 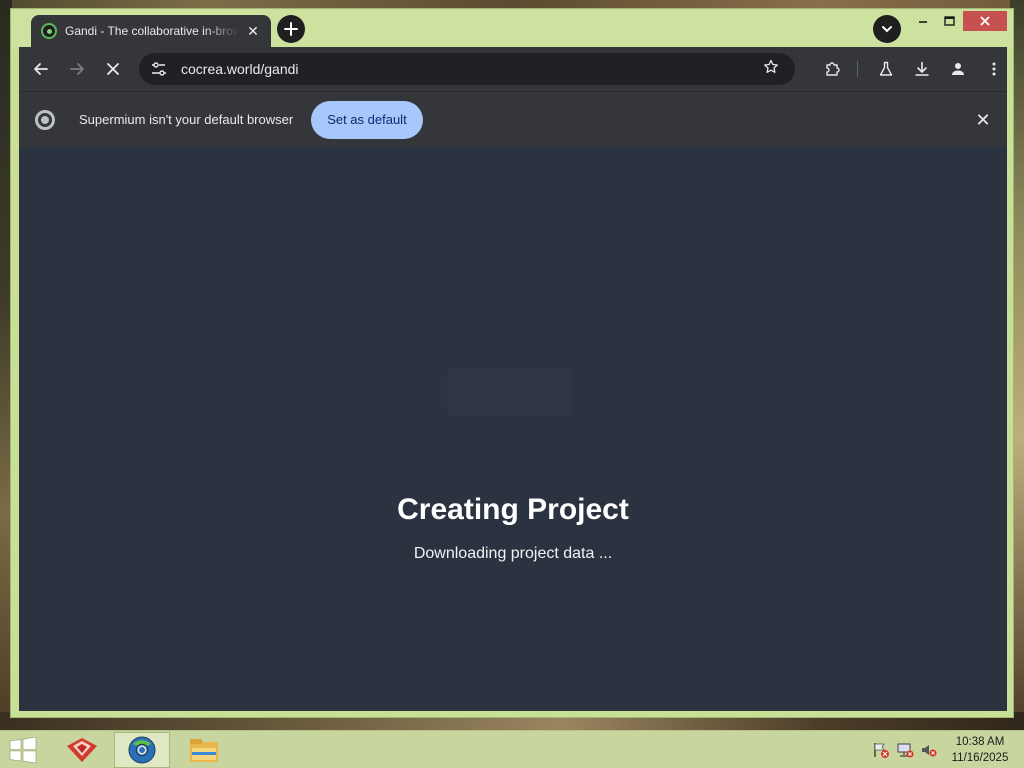 I want to click on flask-icon, so click(x=886, y=68).